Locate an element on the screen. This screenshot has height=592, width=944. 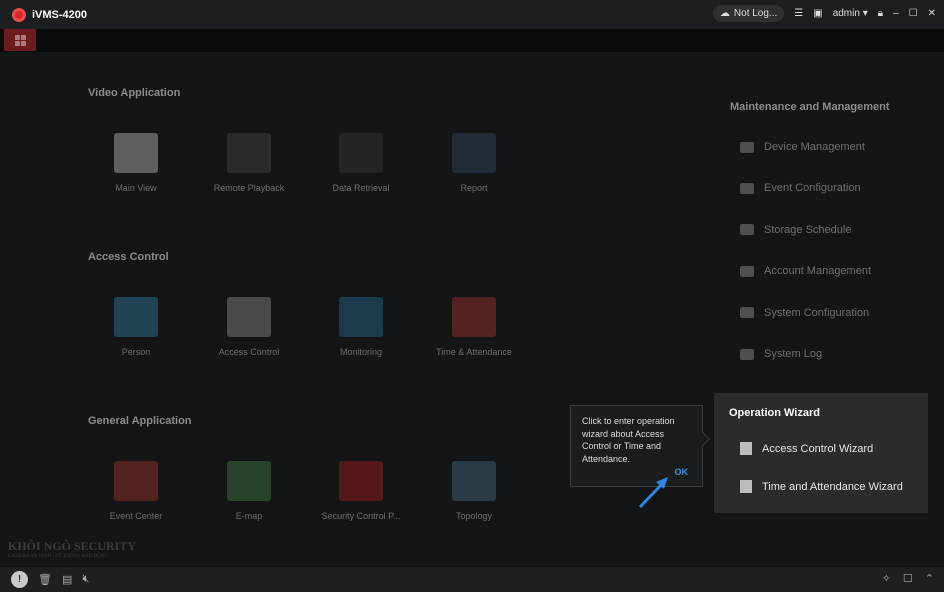
app-tile-label: Monitoring is located at coordinates (361, 352).